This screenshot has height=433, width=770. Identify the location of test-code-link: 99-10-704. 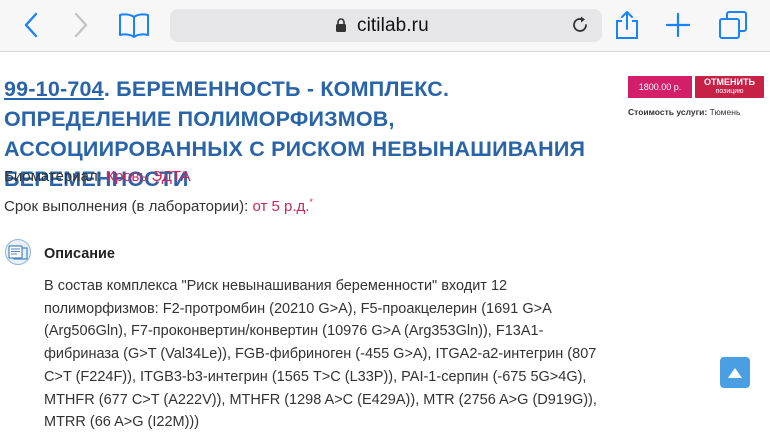
(54, 89).